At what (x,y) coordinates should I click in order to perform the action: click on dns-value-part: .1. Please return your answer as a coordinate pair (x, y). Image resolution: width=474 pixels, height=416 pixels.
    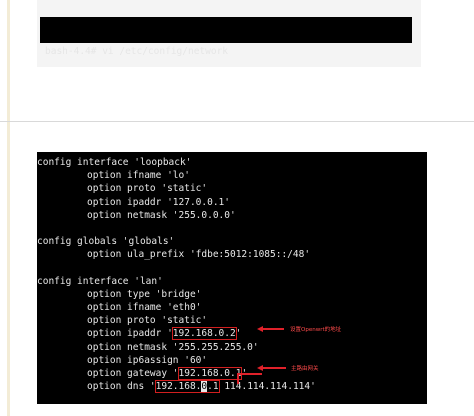
    Looking at the image, I should click on (213, 387).